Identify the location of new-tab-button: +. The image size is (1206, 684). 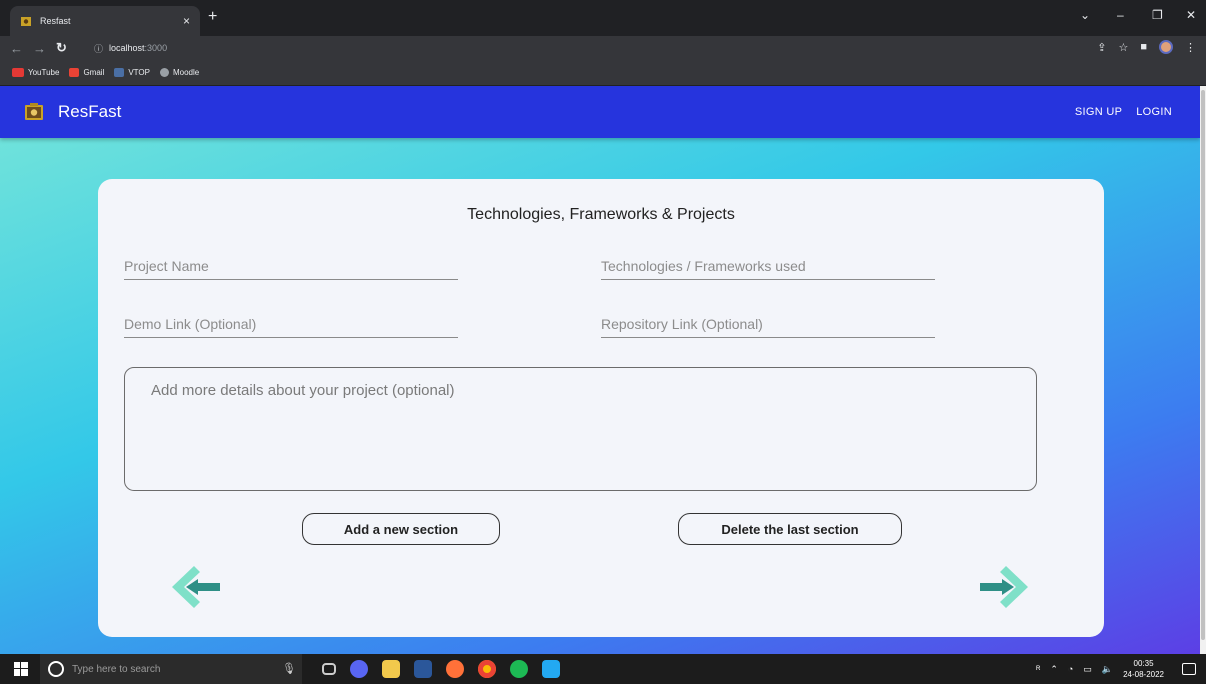
(212, 17).